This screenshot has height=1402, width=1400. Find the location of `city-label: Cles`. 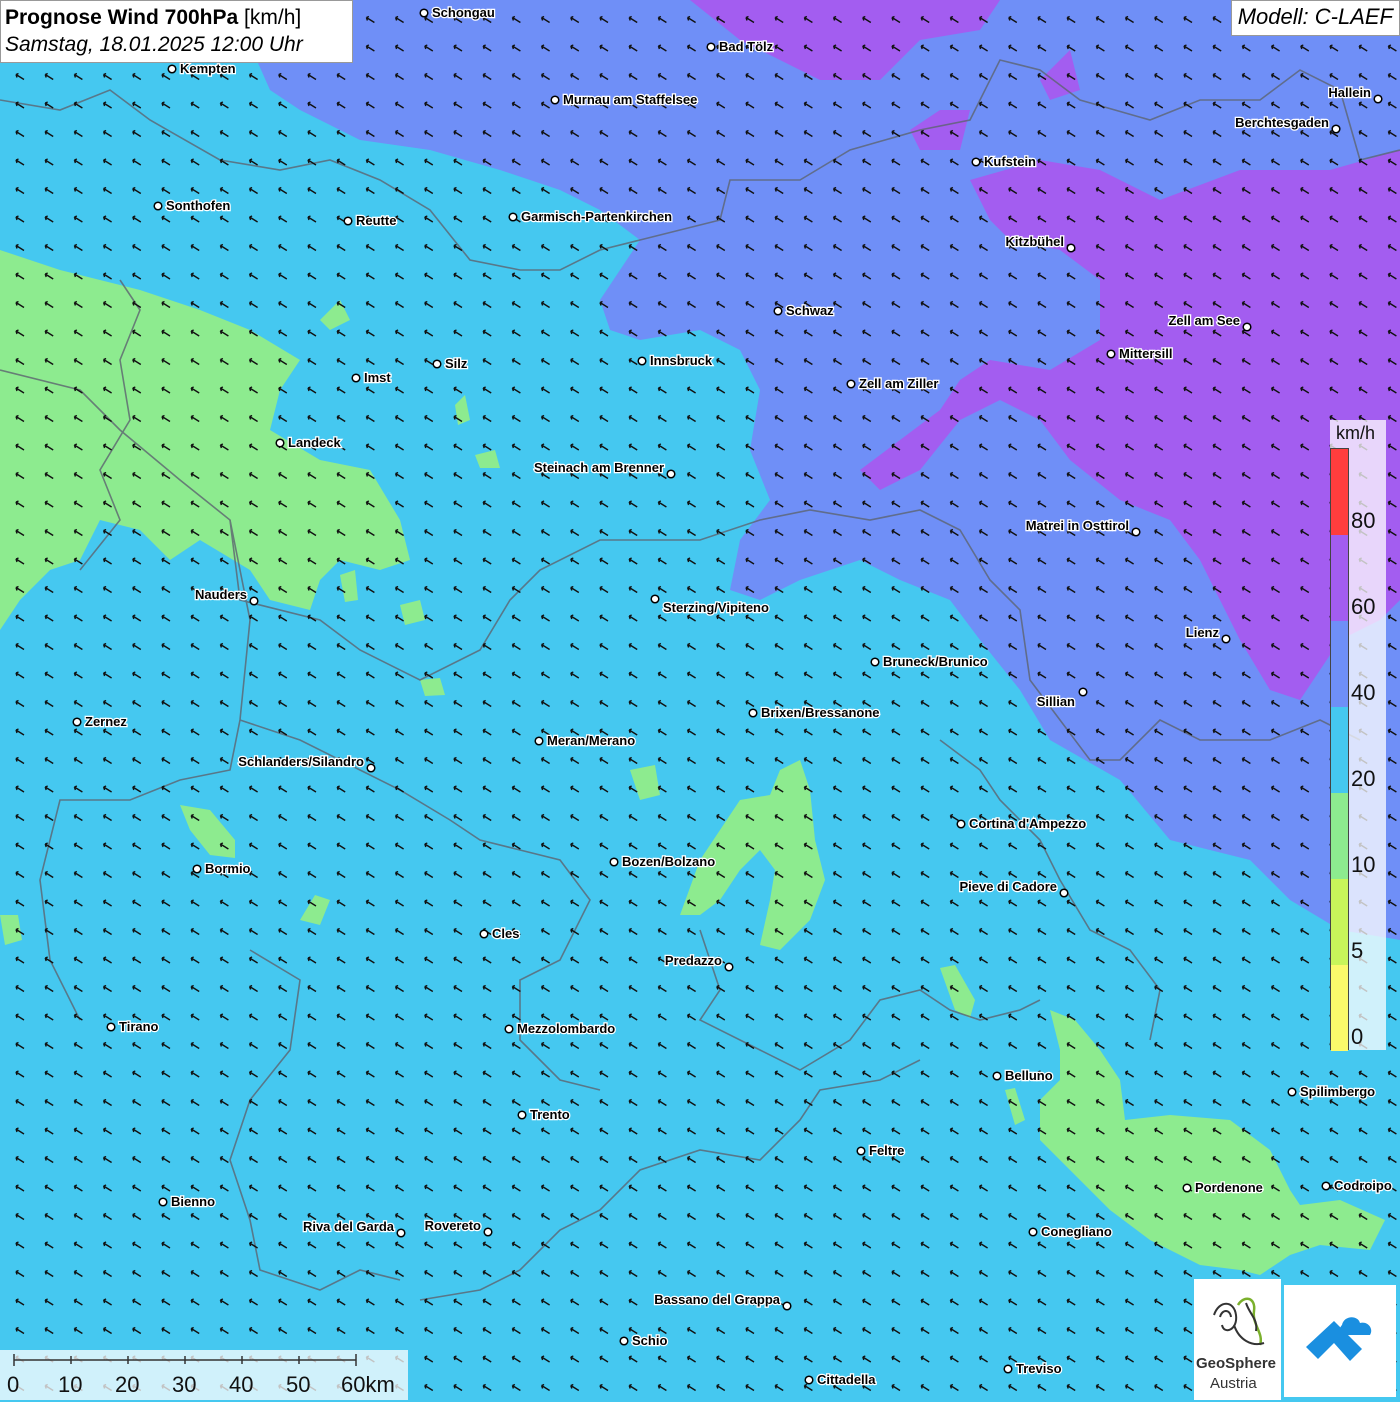

city-label: Cles is located at coordinates (505, 933).